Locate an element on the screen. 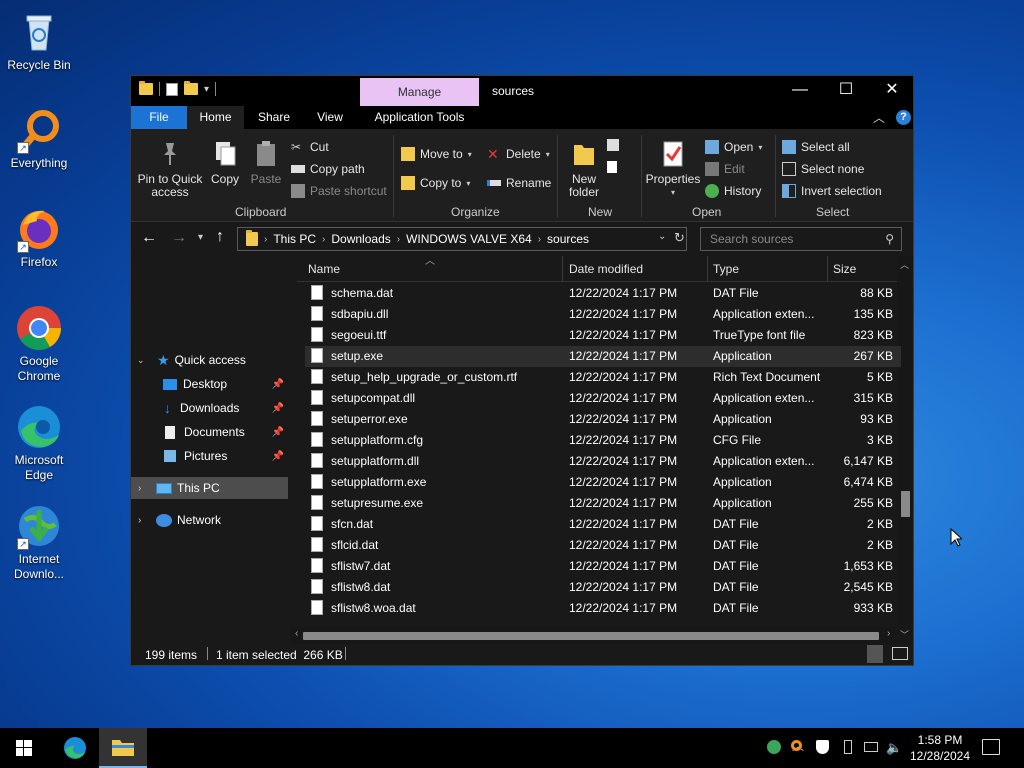 The height and width of the screenshot is (768, 1024). column-type: Type is located at coordinates (726, 269).